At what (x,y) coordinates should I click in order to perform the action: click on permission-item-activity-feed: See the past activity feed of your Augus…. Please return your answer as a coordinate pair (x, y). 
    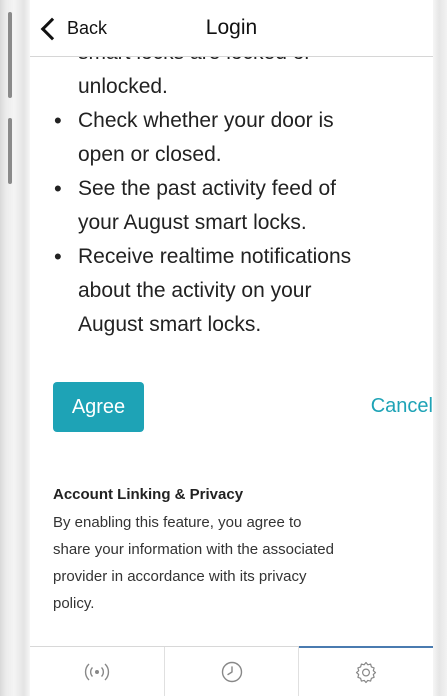
    Looking at the image, I should click on (225, 206).